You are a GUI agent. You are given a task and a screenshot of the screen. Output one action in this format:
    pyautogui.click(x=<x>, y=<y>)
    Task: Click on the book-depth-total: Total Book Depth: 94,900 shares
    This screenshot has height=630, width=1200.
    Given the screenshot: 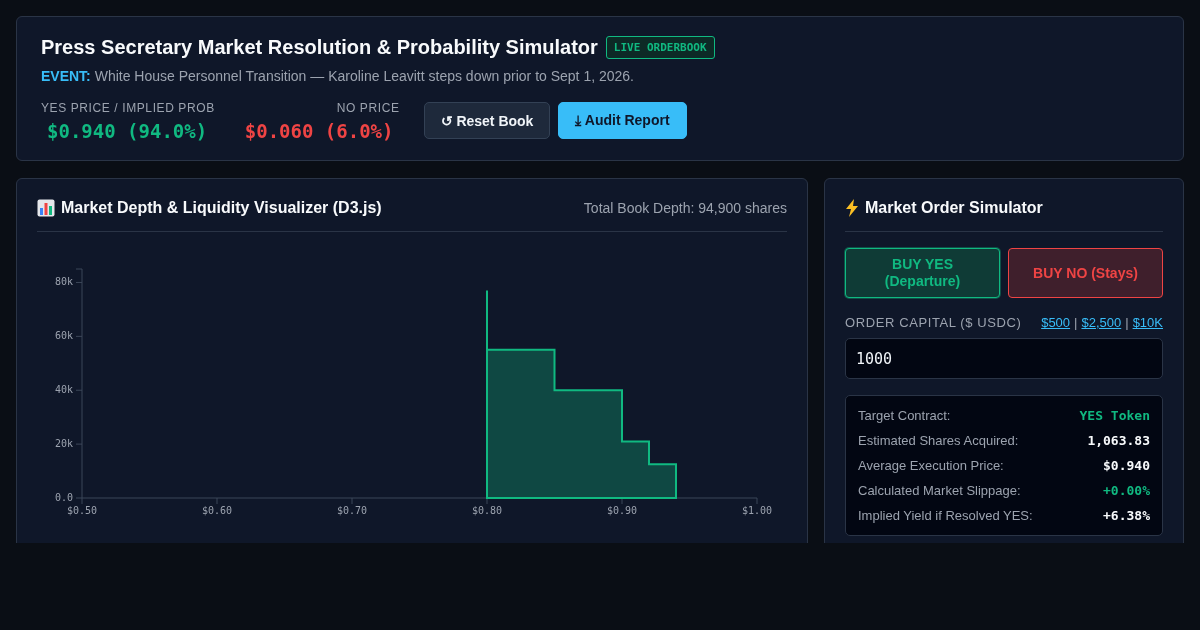 What is the action you would take?
    pyautogui.click(x=685, y=208)
    